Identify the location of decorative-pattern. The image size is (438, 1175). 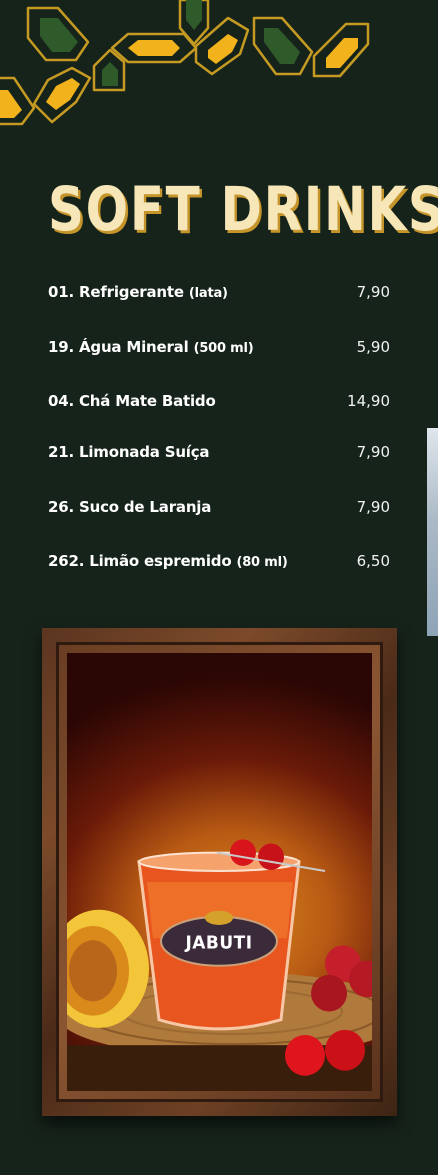
(185, 63).